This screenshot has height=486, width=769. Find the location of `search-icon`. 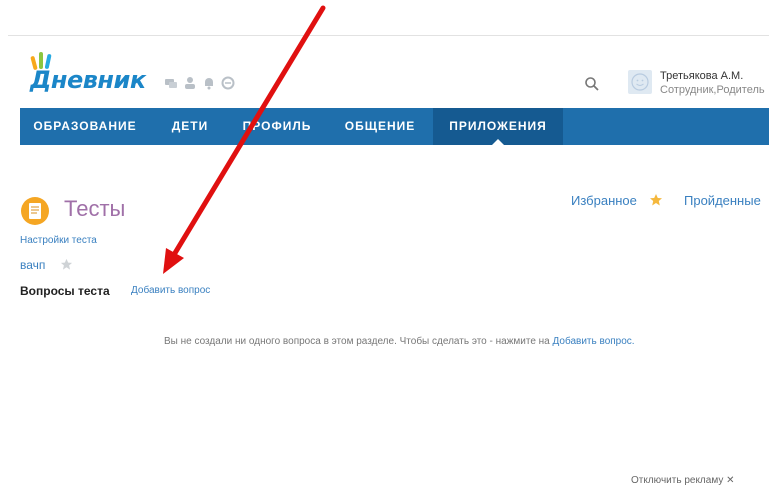

search-icon is located at coordinates (592, 84).